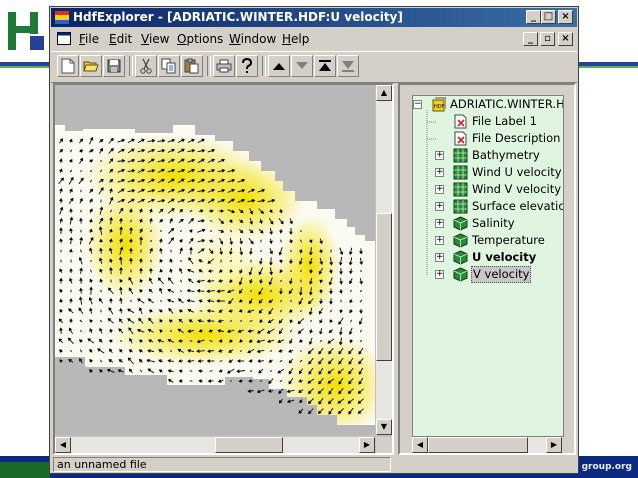  Describe the element at coordinates (504, 121) in the screenshot. I see `tree-item-label: File Label 1` at that location.